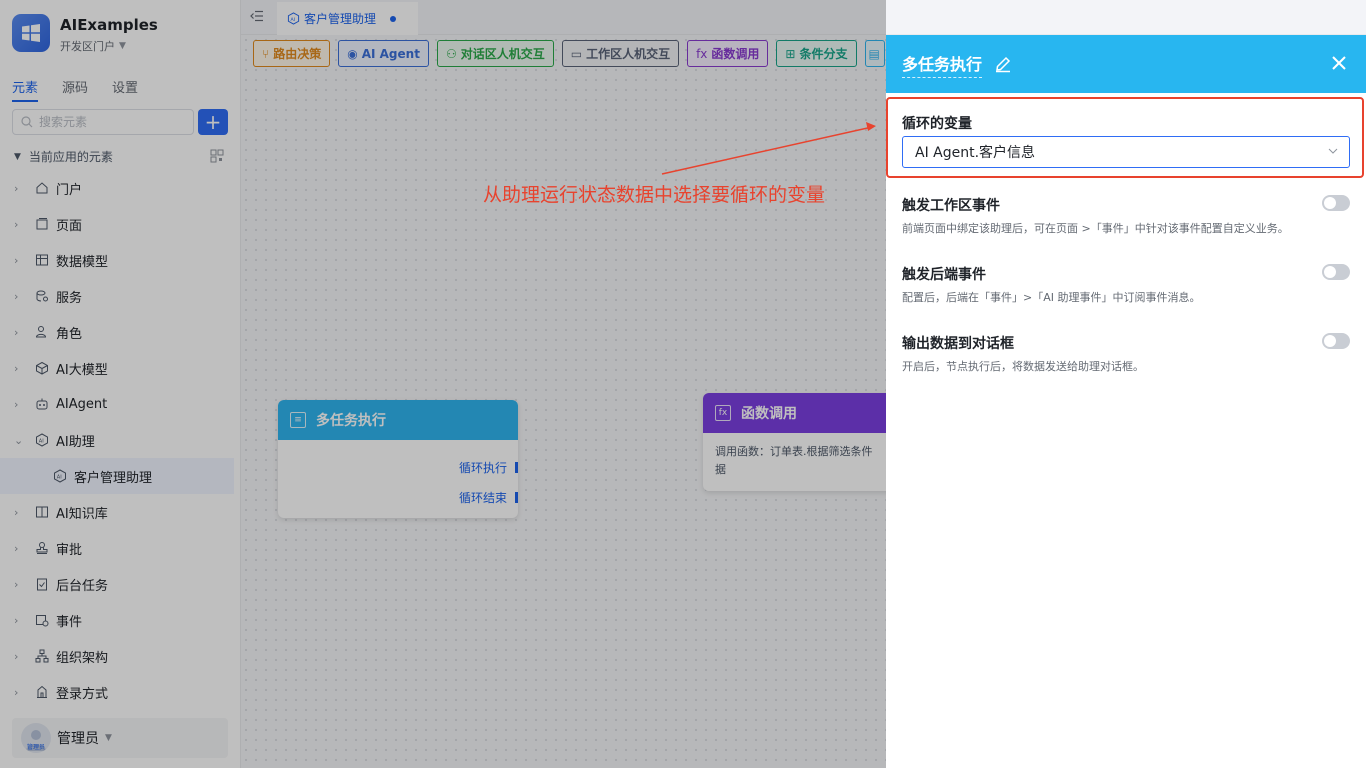 The height and width of the screenshot is (768, 1366). What do you see at coordinates (1333, 153) in the screenshot?
I see `chevron-down-icon` at bounding box center [1333, 153].